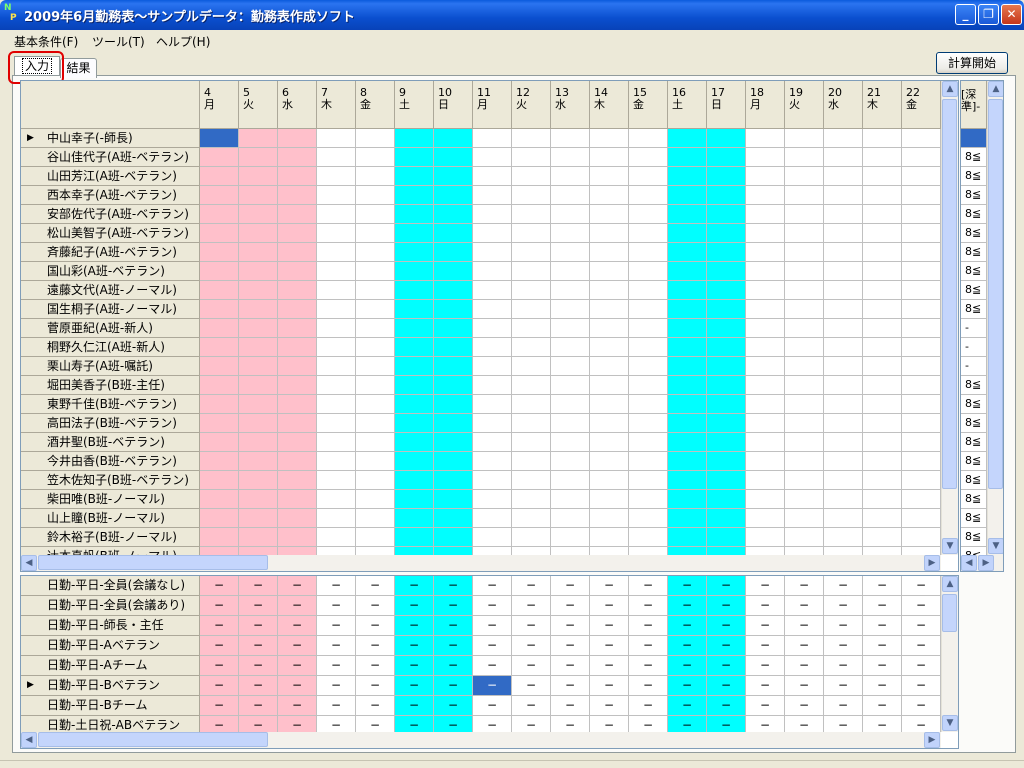 The width and height of the screenshot is (1024, 768). I want to click on staff-row-header: 西本幸子(A班-ベテラン), so click(110, 195).